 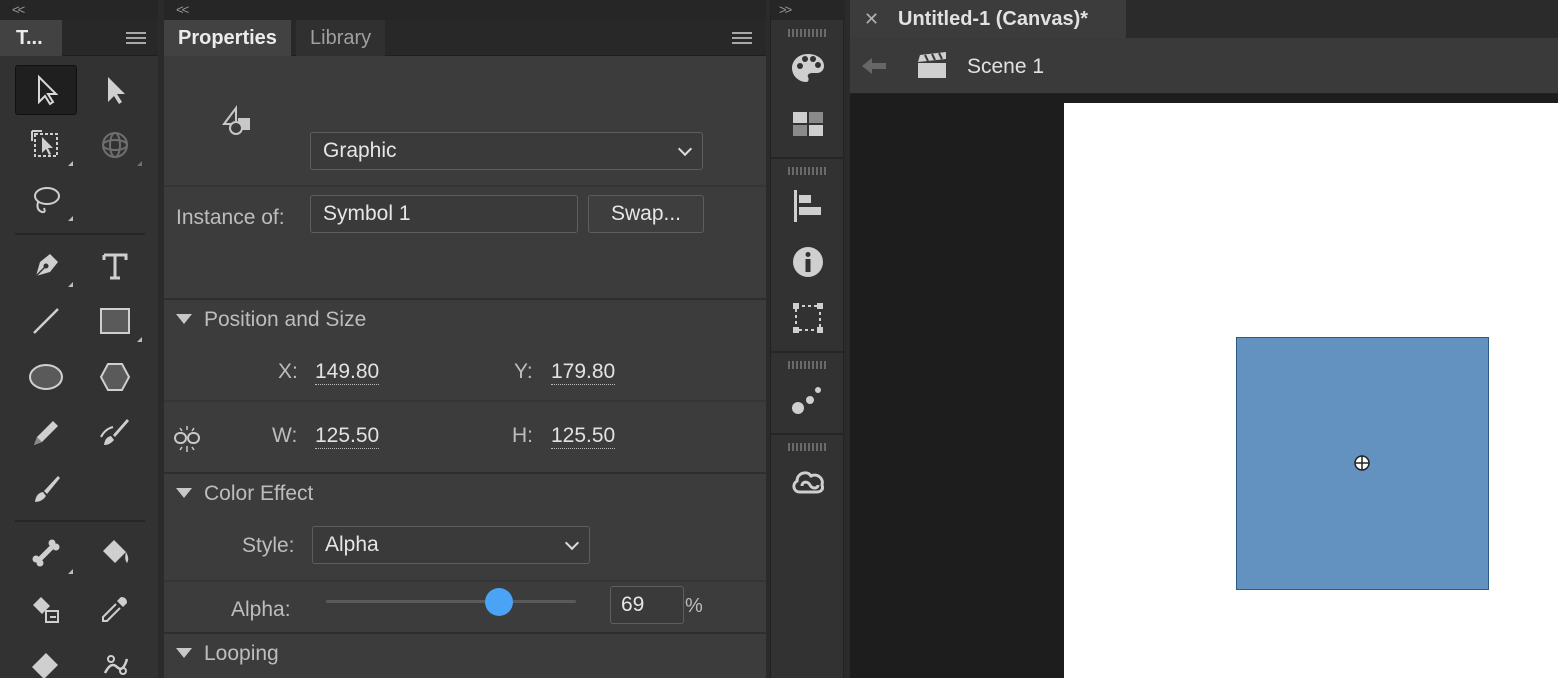 What do you see at coordinates (808, 10) in the screenshot?
I see `dock-collapse-bar: >>` at bounding box center [808, 10].